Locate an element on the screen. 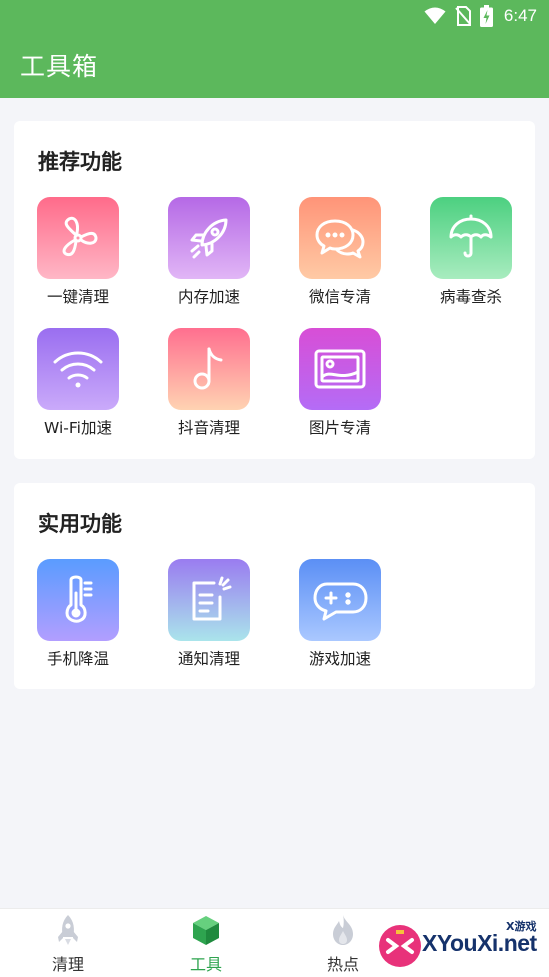  tab-tools: 工具 is located at coordinates (206, 943).